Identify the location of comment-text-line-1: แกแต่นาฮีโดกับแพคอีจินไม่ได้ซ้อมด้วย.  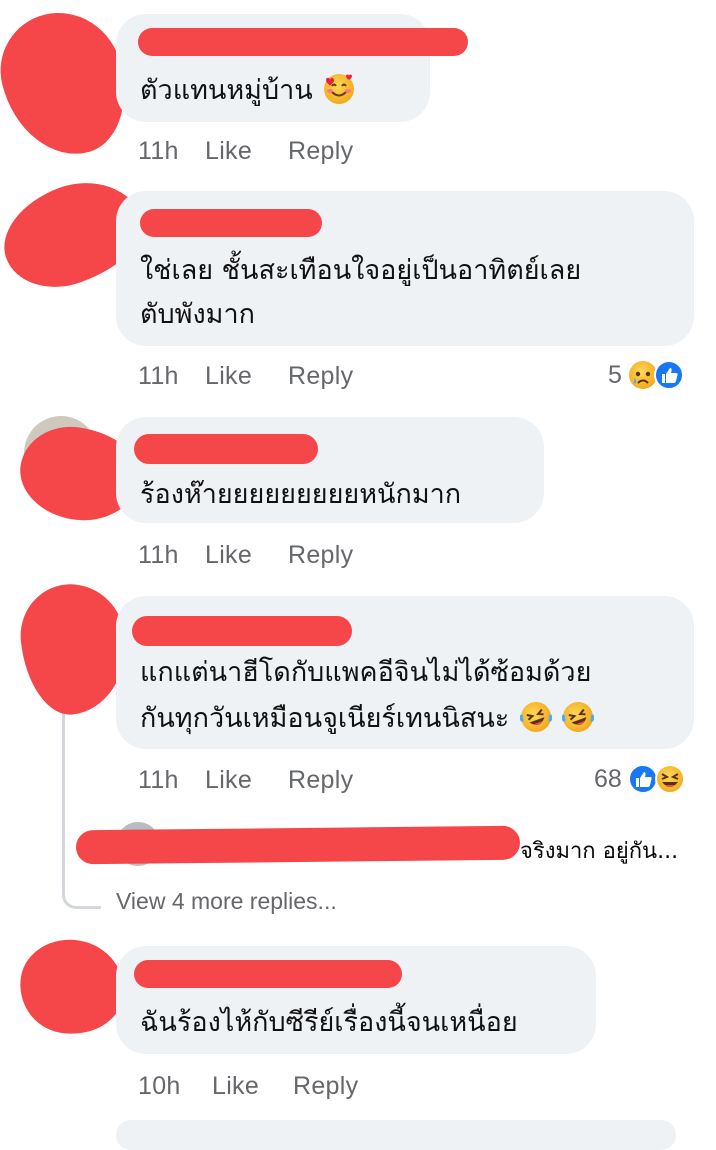
(366, 672).